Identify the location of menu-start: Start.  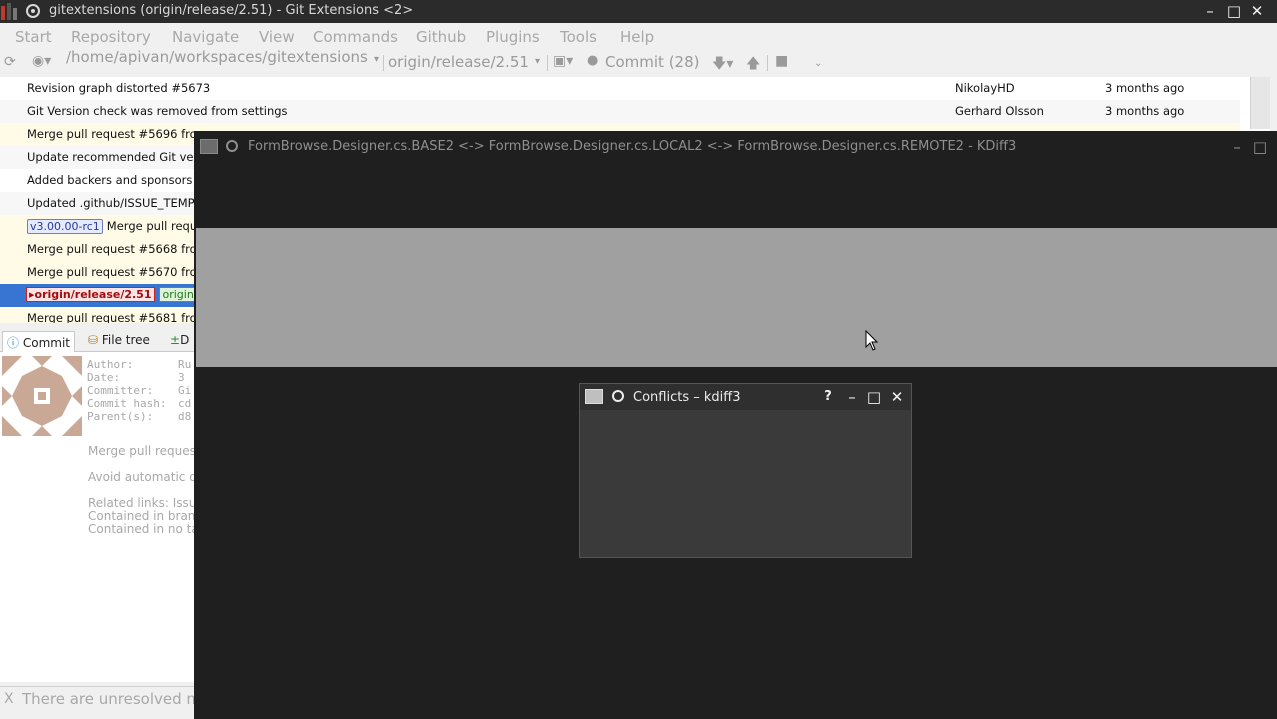
(33, 37).